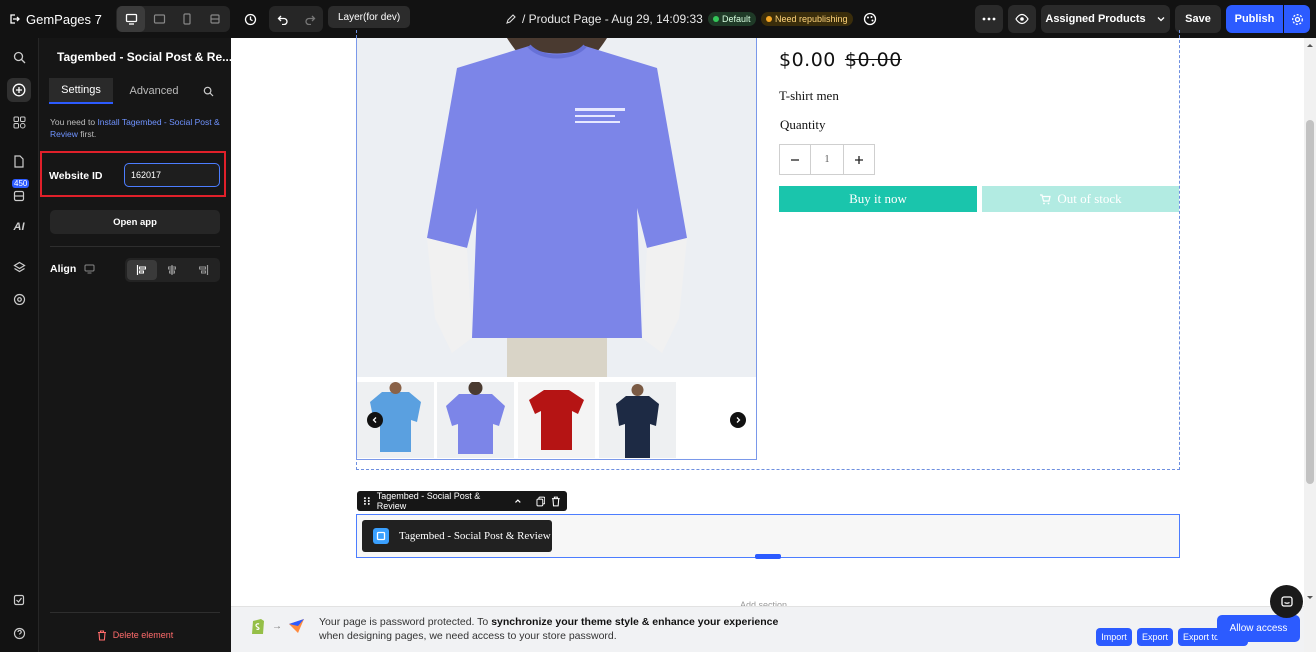 The width and height of the screenshot is (1316, 652). What do you see at coordinates (878, 199) in the screenshot?
I see `buy-now-button: Buy it now` at bounding box center [878, 199].